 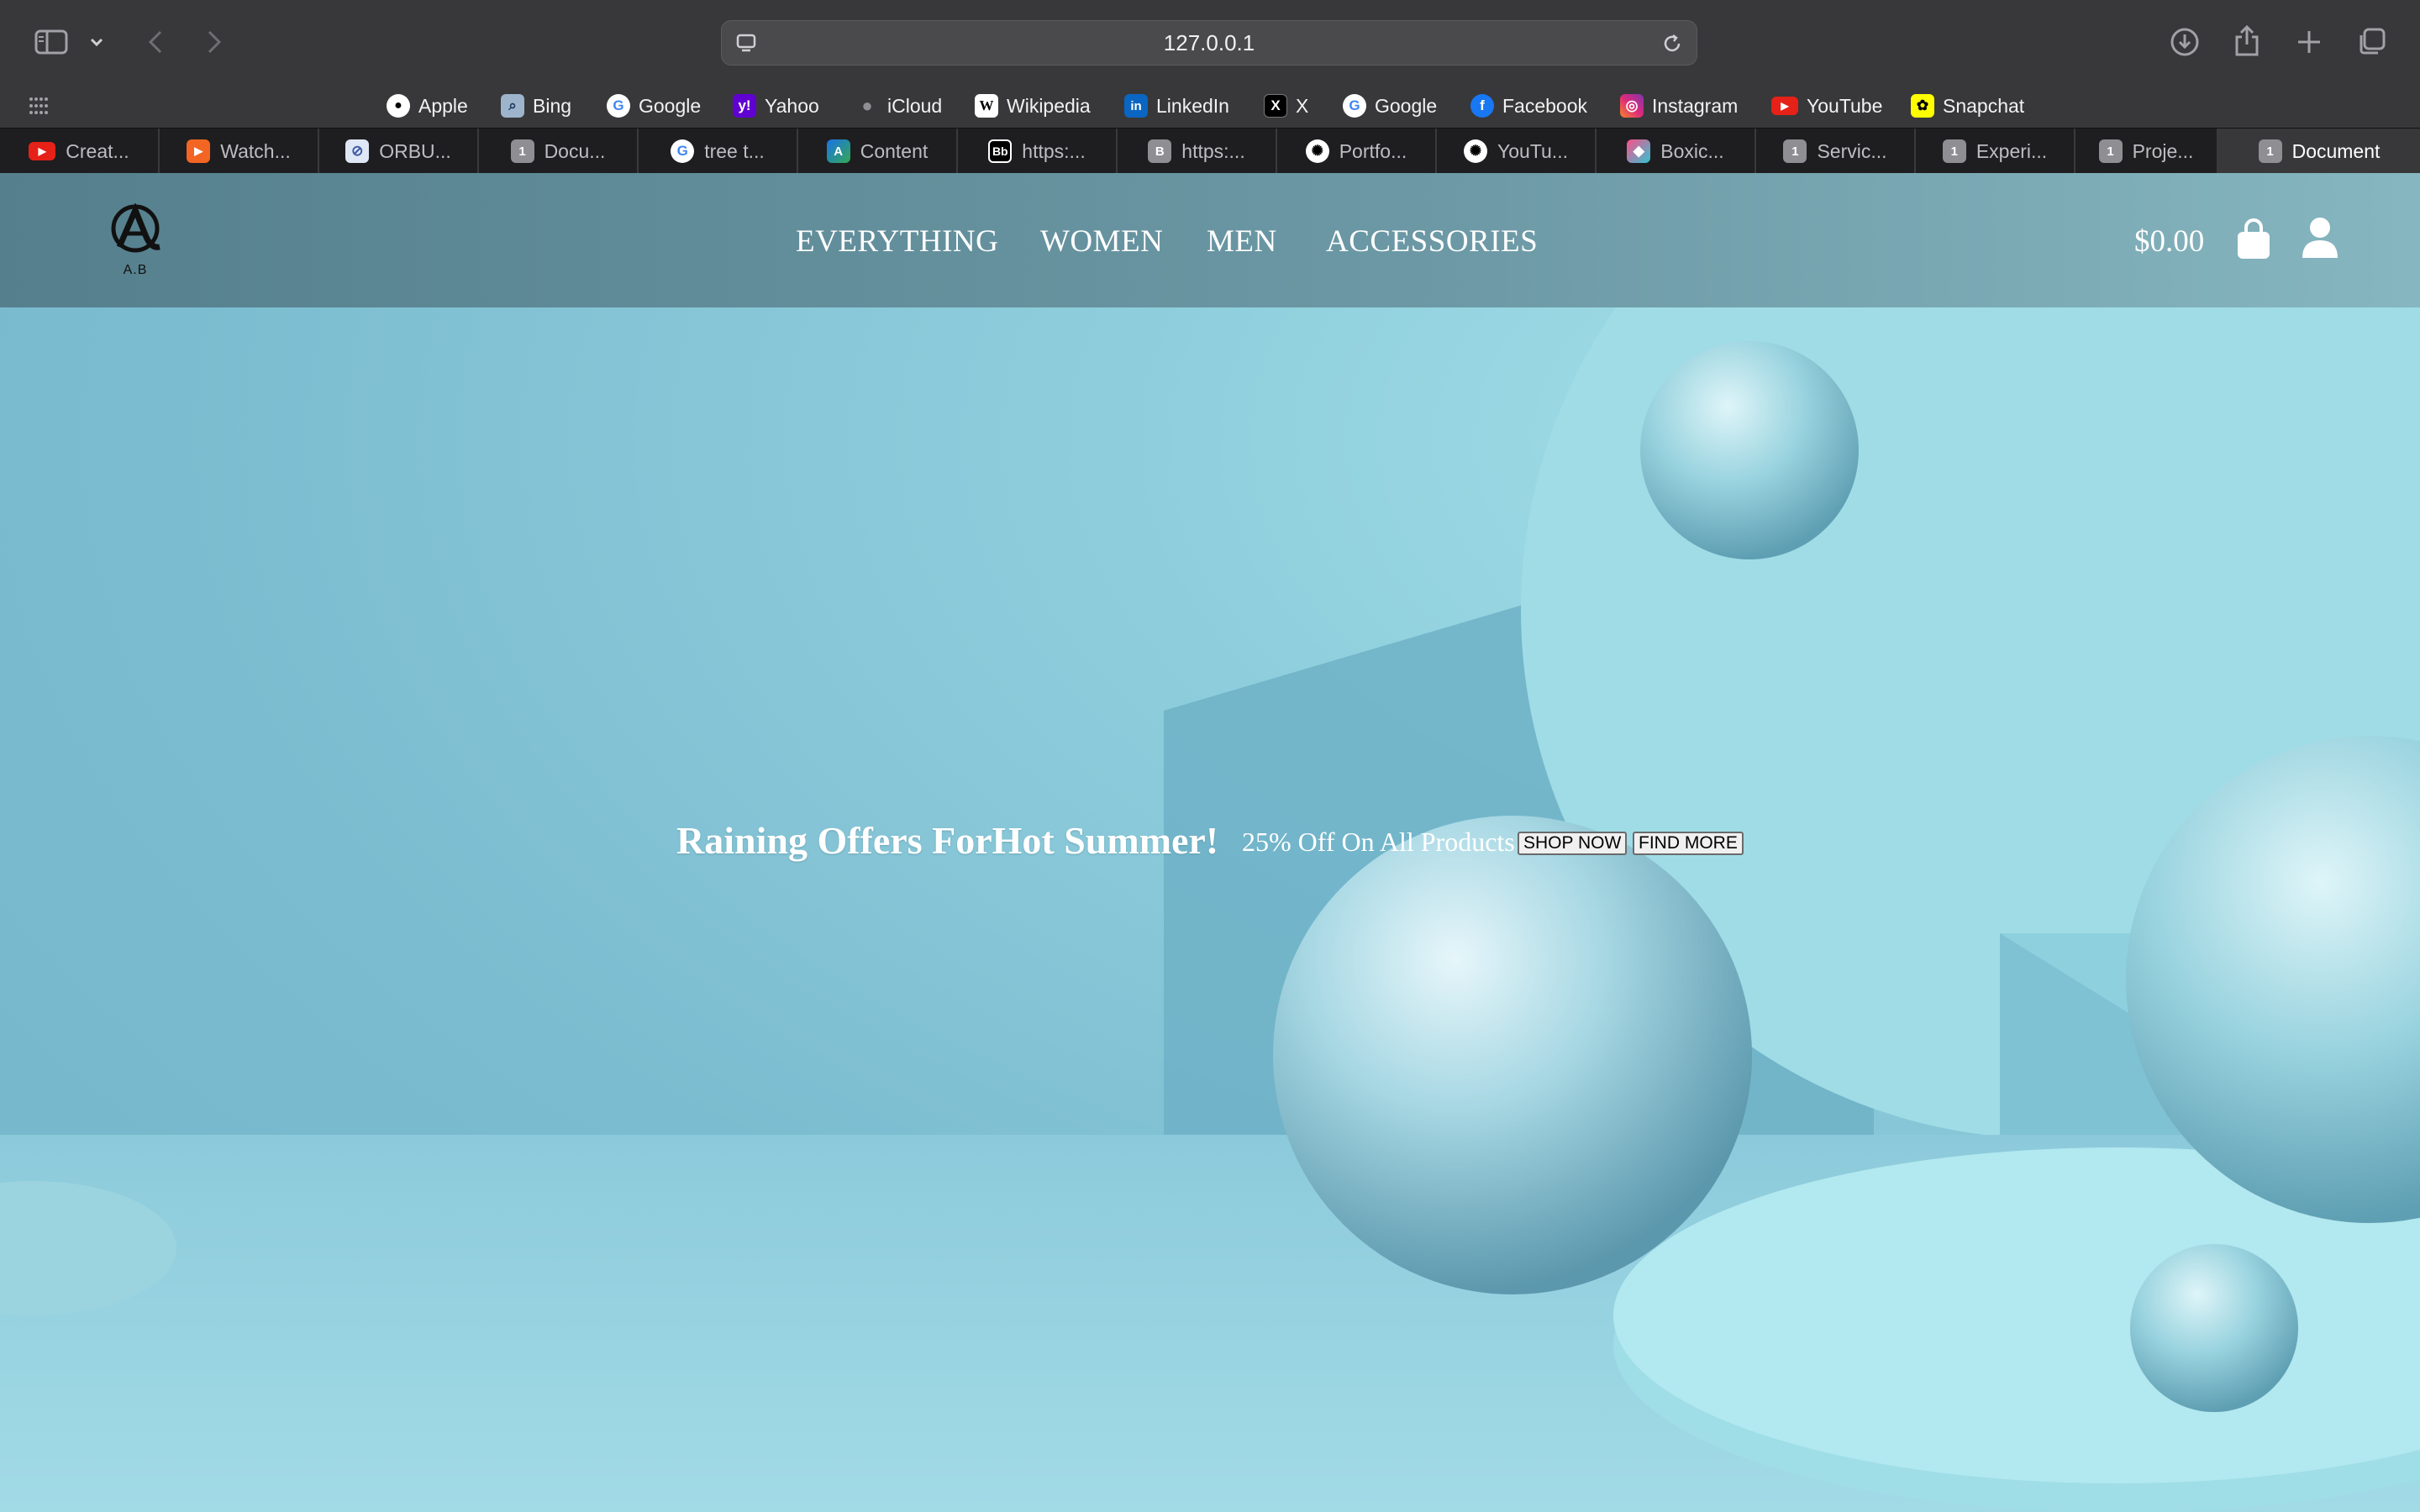 I want to click on url-text: 127.0.0.1, so click(x=1209, y=43).